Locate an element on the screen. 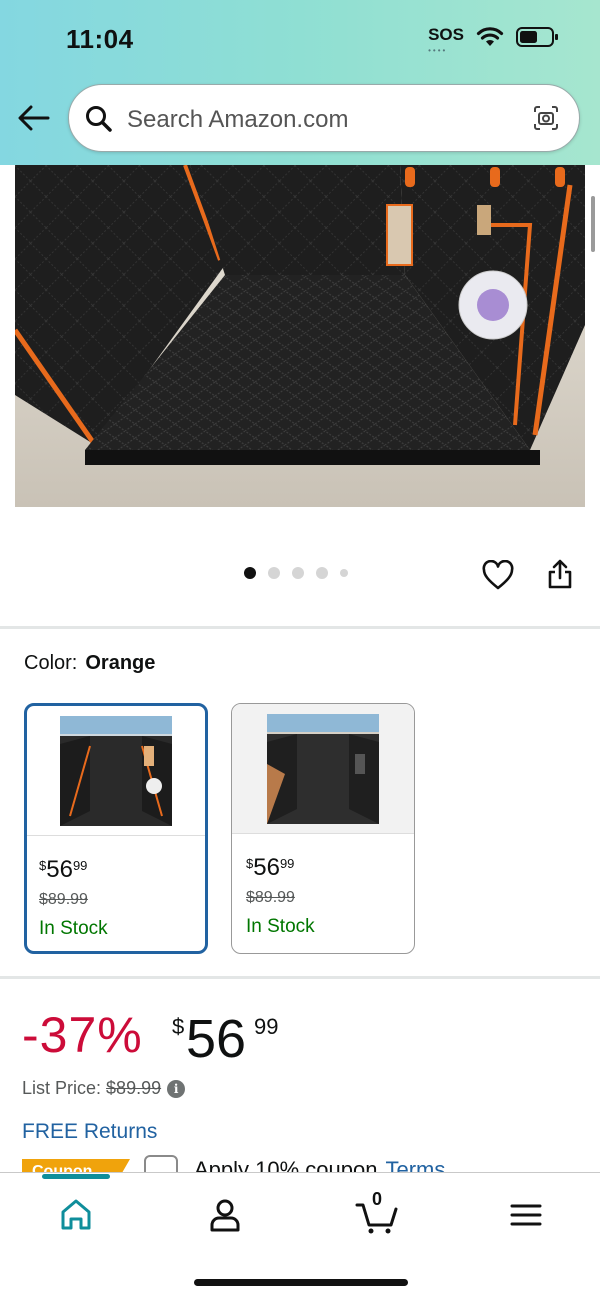 This screenshot has width=600, height=1298. search-input: Search Amazon.com is located at coordinates (237, 120).